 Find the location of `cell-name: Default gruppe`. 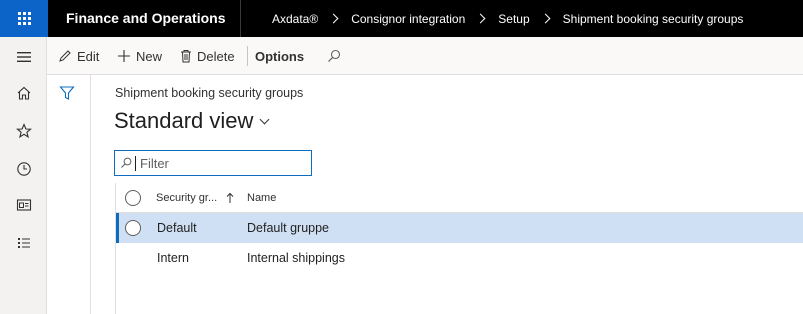

cell-name: Default gruppe is located at coordinates (288, 228).